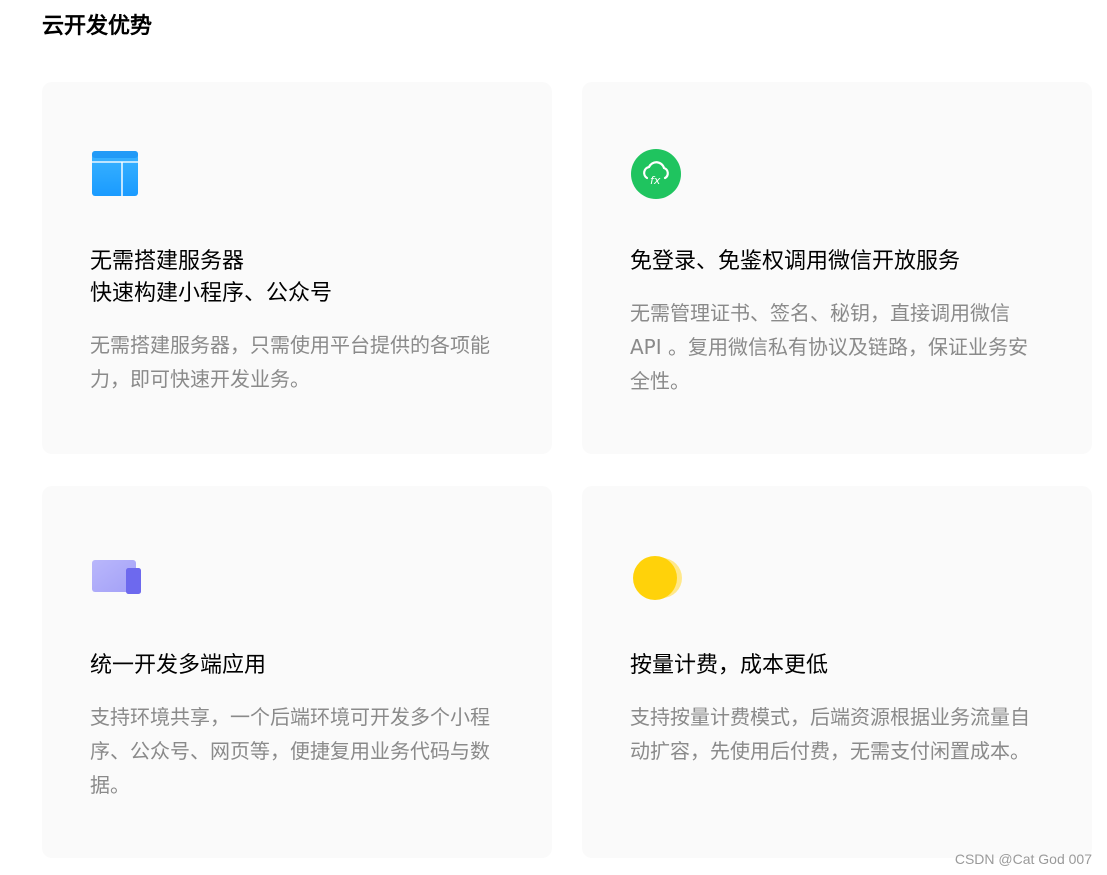  What do you see at coordinates (211, 277) in the screenshot?
I see `card-title: 无需搭建服务器 快速构建小程序、公众号` at bounding box center [211, 277].